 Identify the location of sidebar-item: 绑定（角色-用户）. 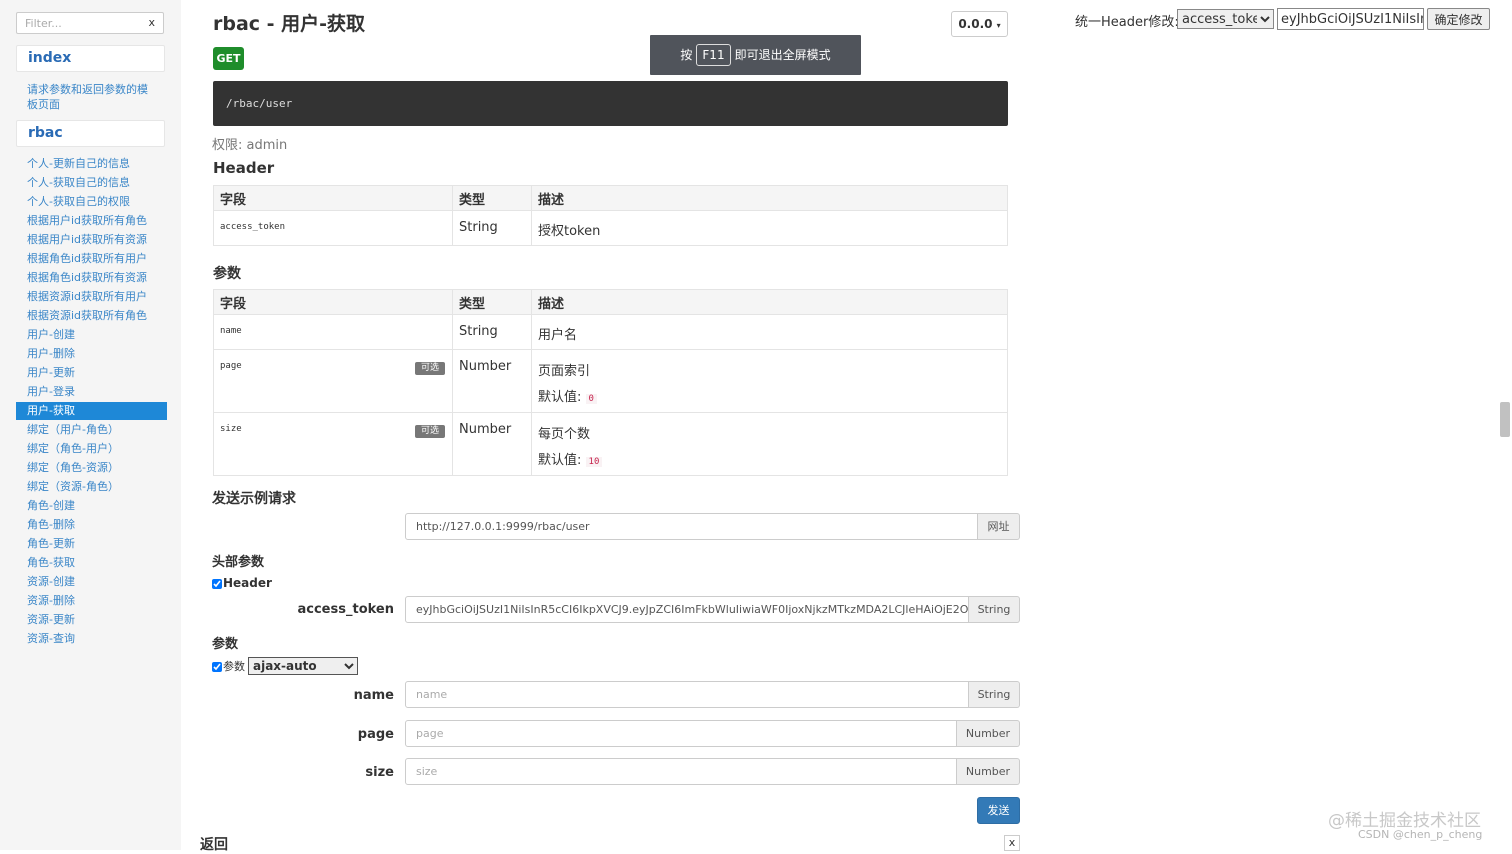
(91, 449).